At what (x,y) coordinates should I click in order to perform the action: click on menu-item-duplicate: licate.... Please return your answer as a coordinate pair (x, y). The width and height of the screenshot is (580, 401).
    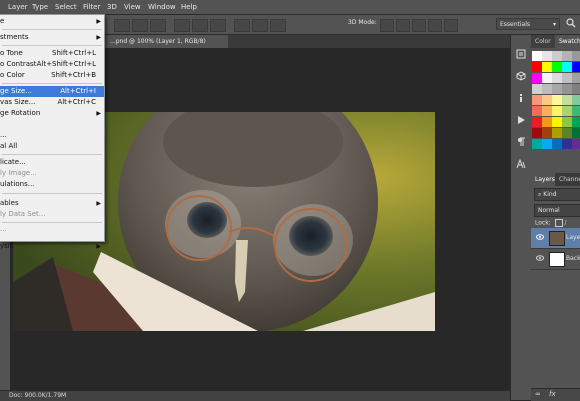
    Looking at the image, I should click on (52, 162).